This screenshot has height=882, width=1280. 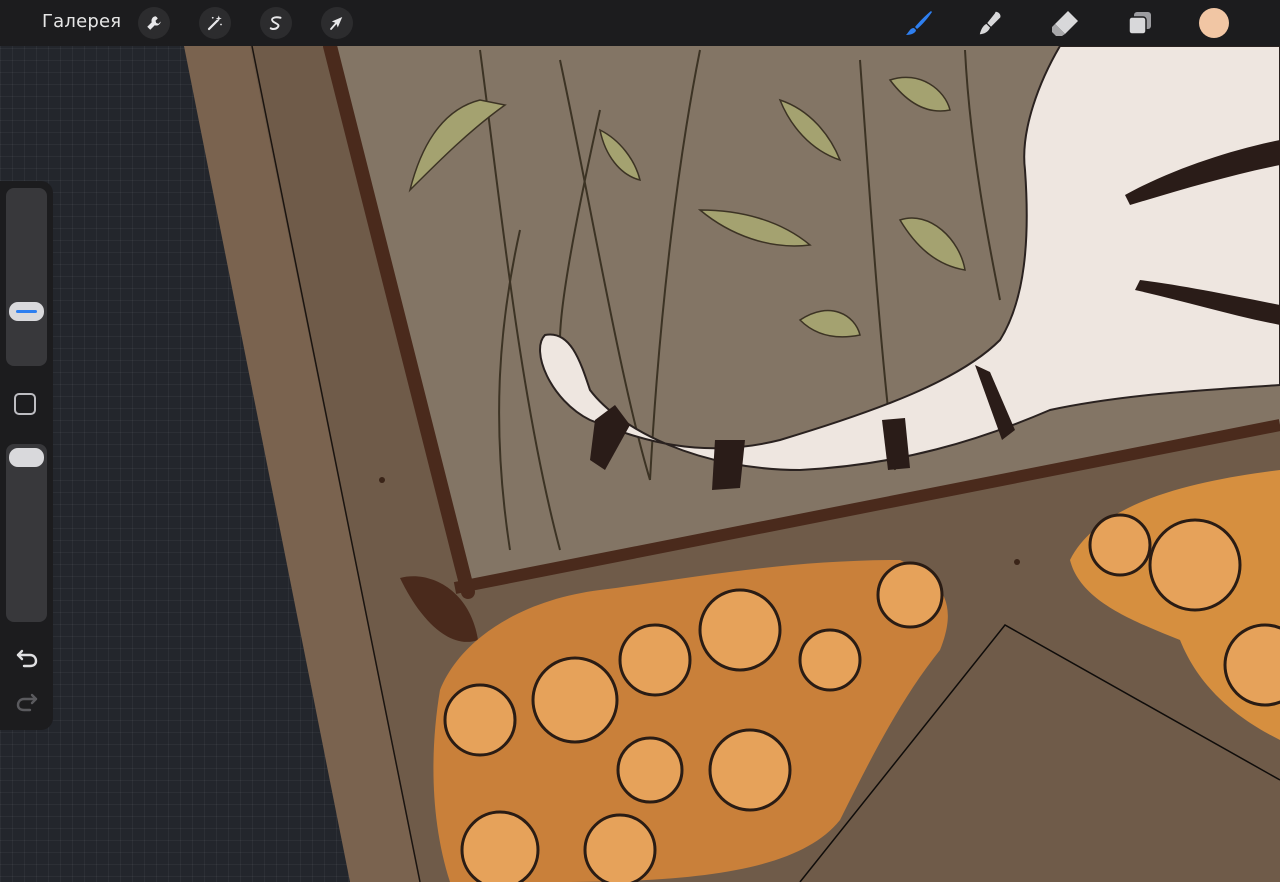 I want to click on undo-button, so click(x=27, y=658).